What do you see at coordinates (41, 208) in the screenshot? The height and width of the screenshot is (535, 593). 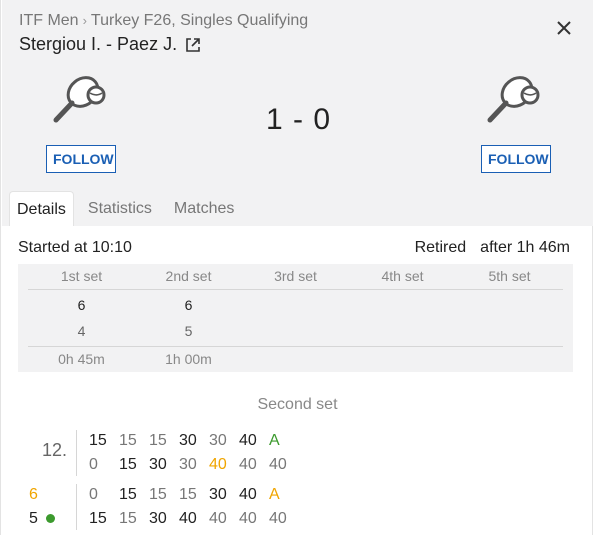 I see `tab-details: Details` at bounding box center [41, 208].